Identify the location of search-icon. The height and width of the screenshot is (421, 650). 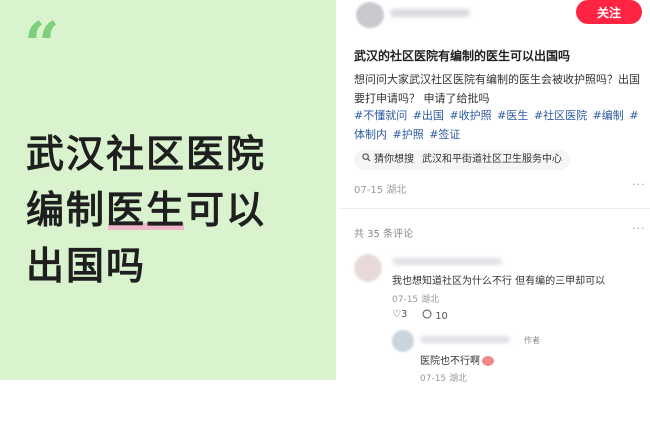
(366, 160).